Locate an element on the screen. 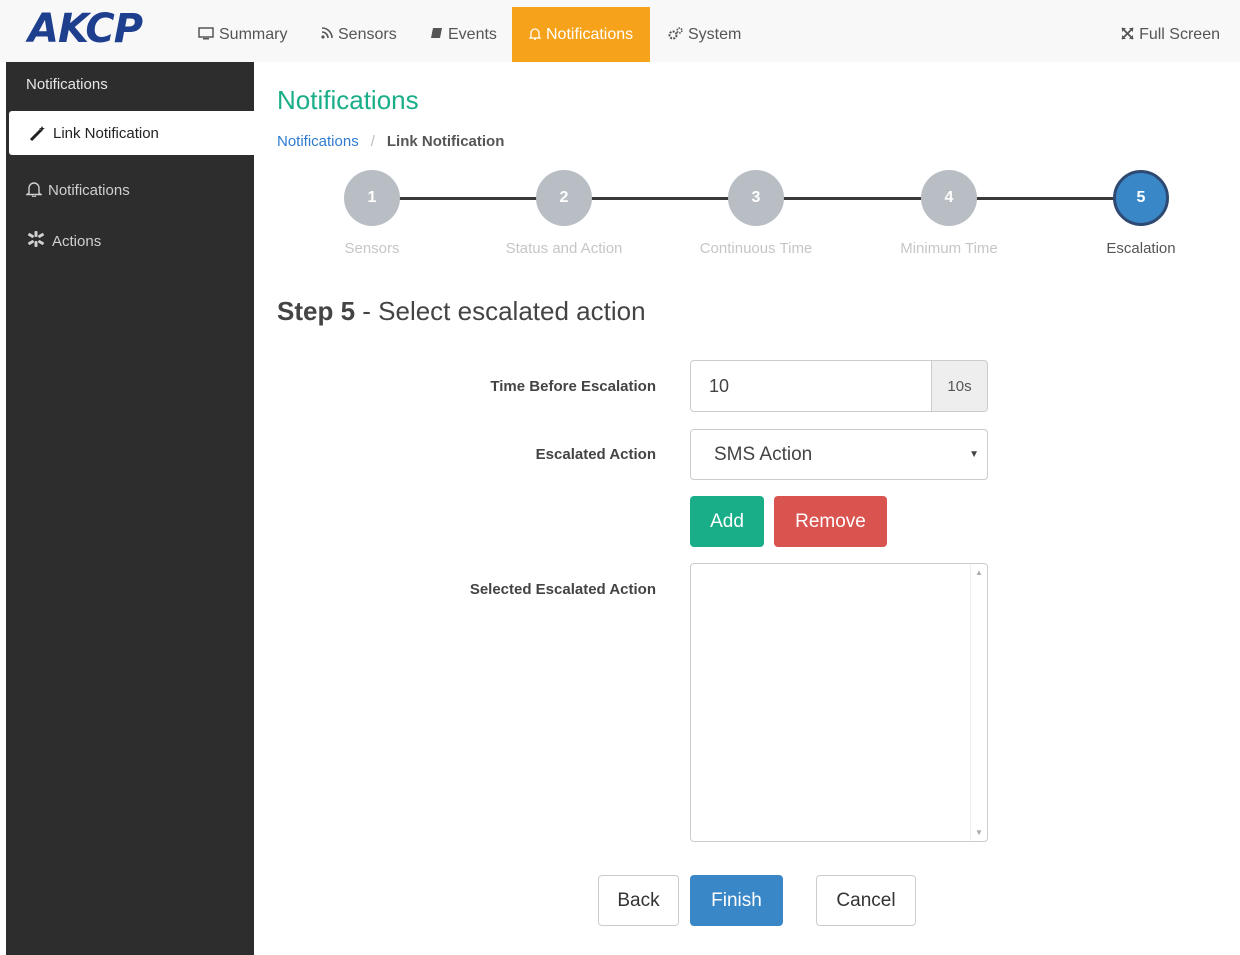 Image resolution: width=1240 pixels, height=955 pixels. sidebar-item-label: Link Notification is located at coordinates (106, 133).